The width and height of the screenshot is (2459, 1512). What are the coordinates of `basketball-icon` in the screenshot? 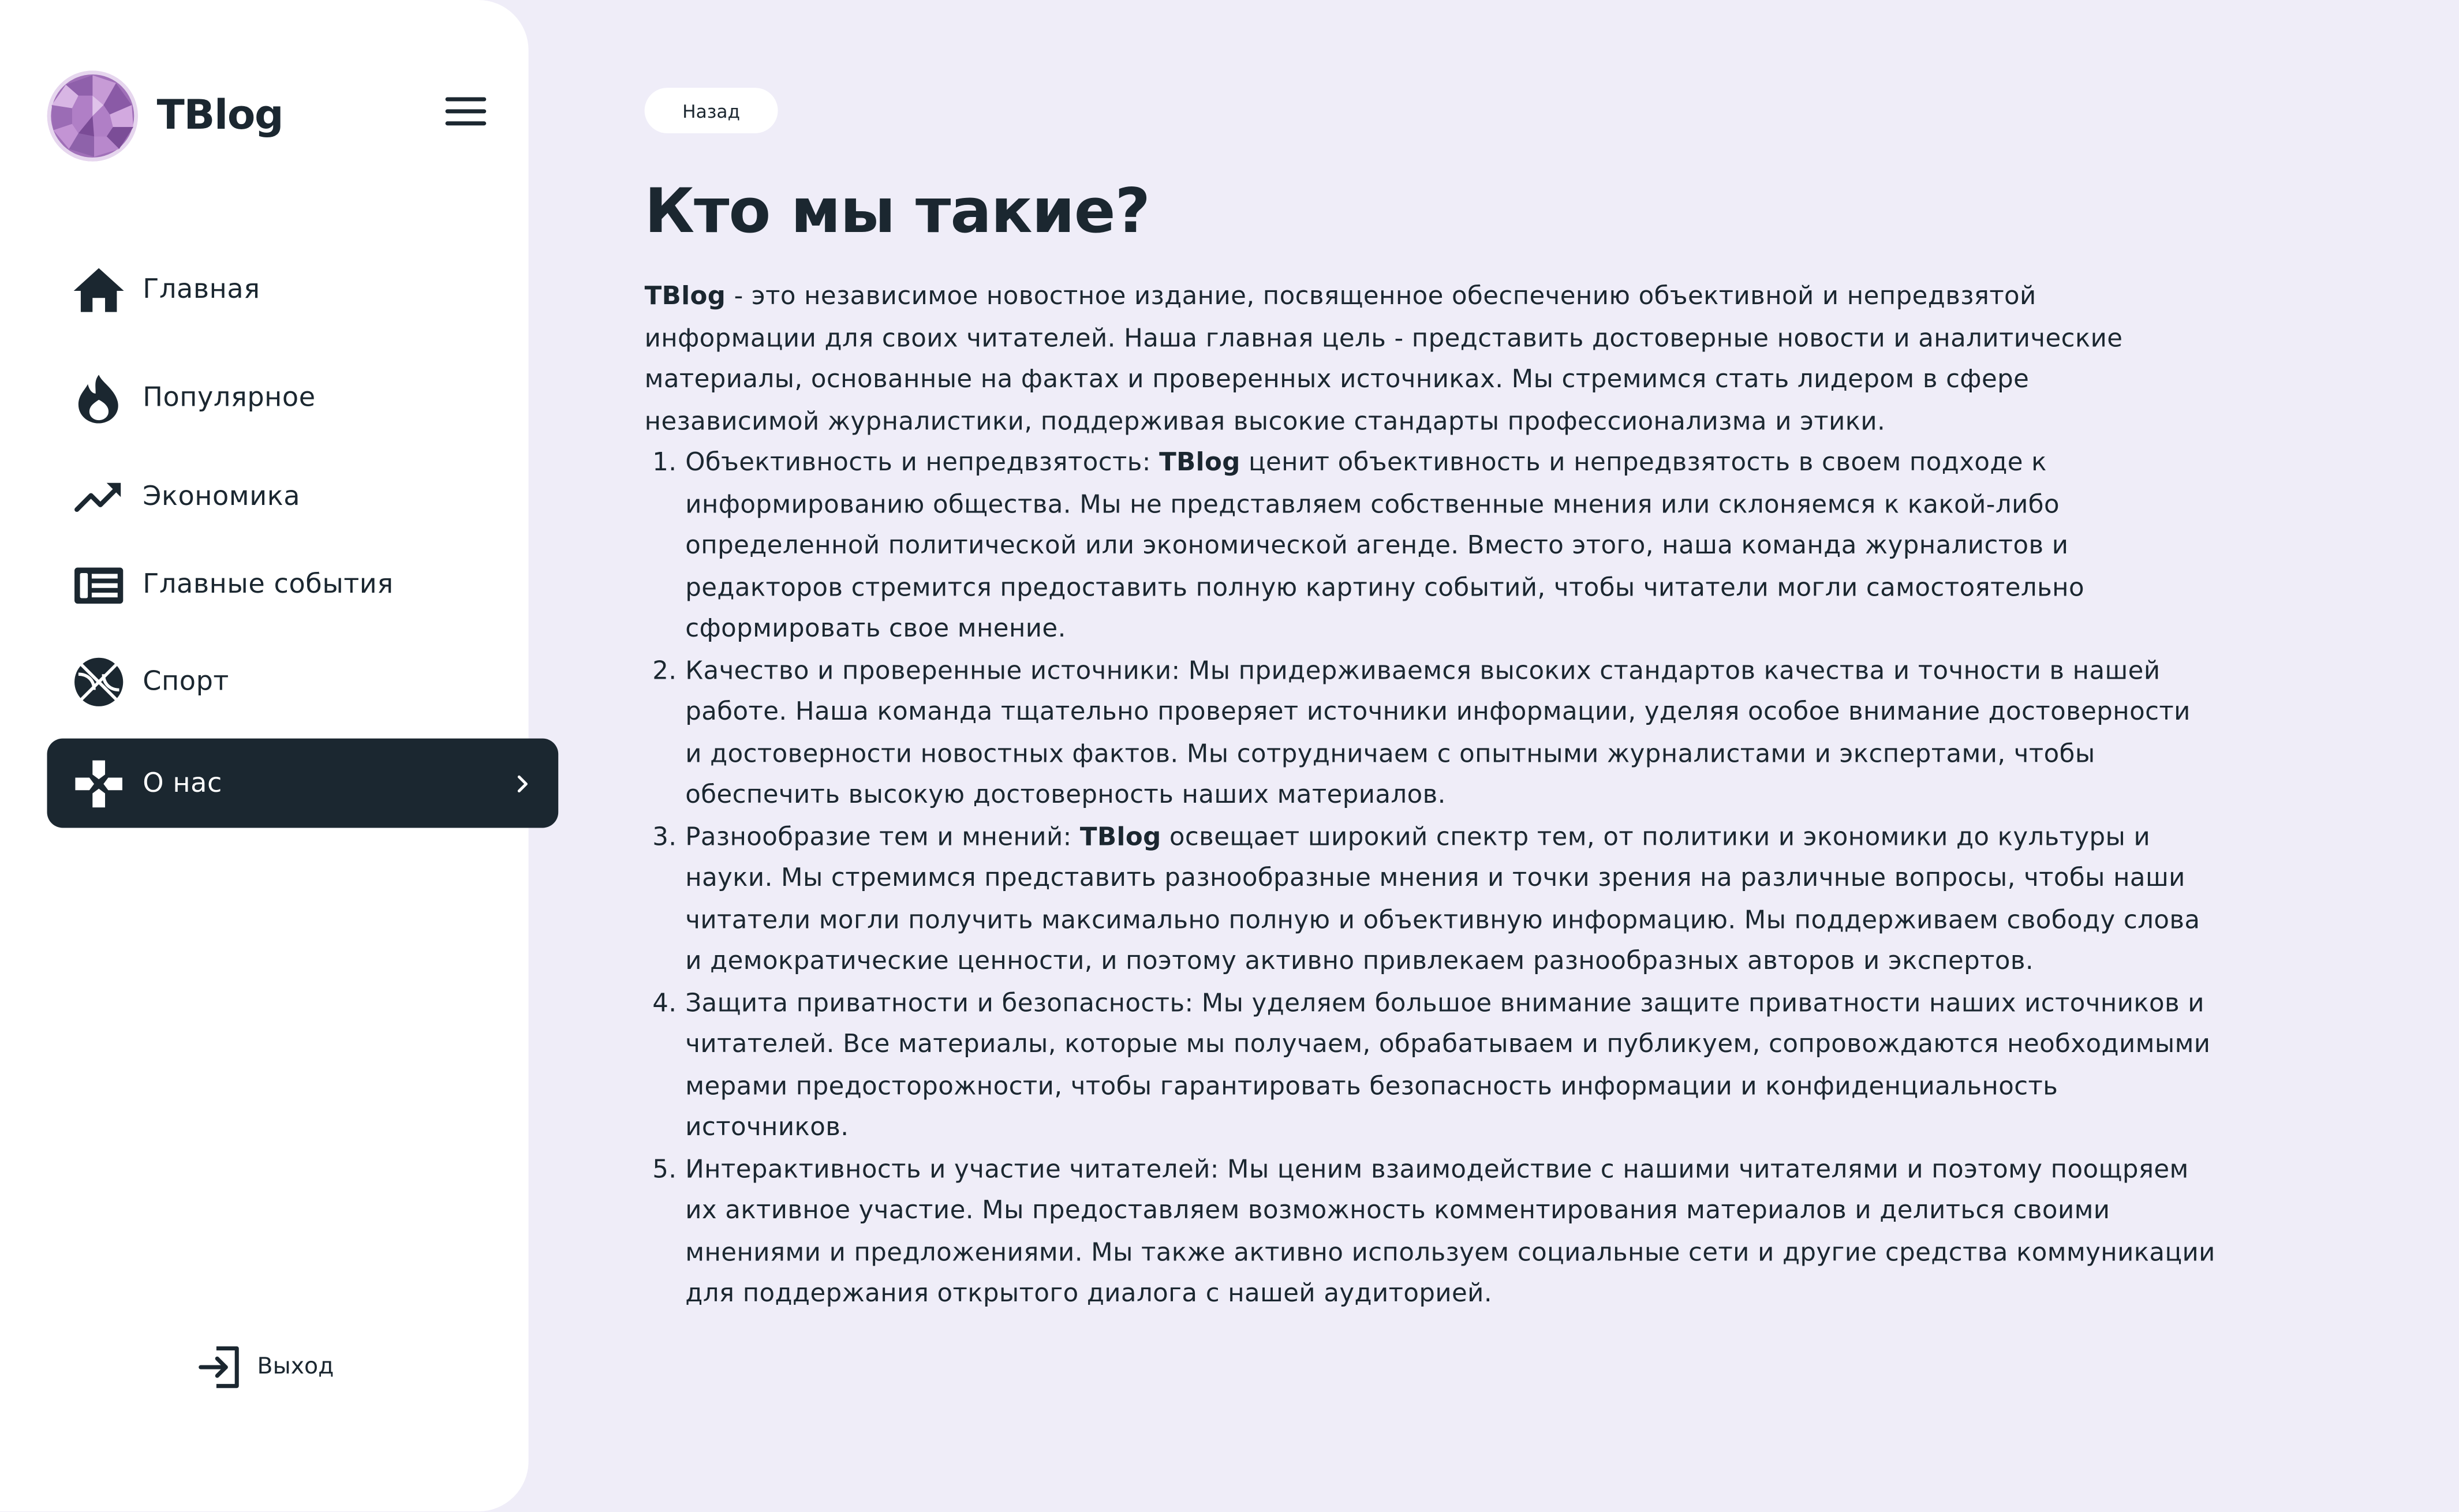 It's located at (98, 683).